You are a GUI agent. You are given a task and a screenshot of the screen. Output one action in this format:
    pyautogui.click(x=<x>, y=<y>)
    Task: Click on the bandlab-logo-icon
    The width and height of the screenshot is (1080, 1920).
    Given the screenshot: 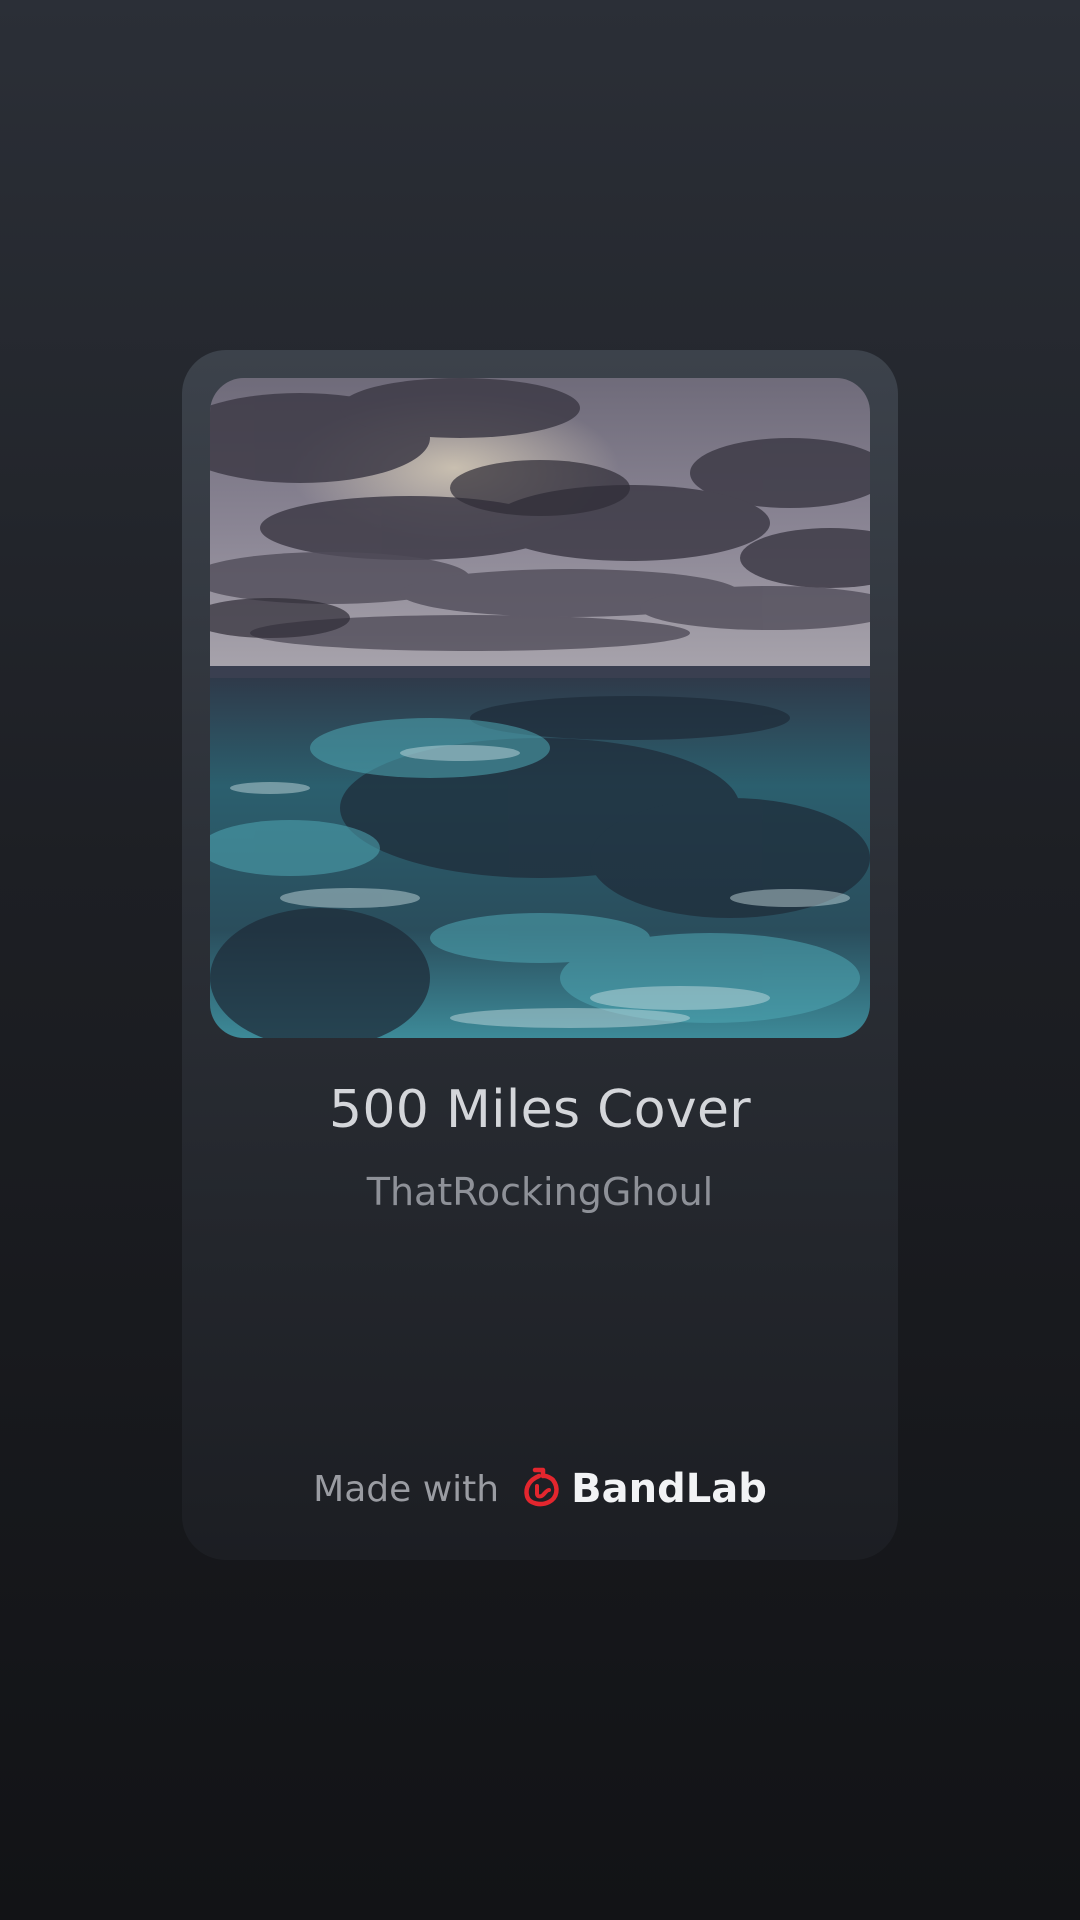 What is the action you would take?
    pyautogui.click(x=542, y=1489)
    